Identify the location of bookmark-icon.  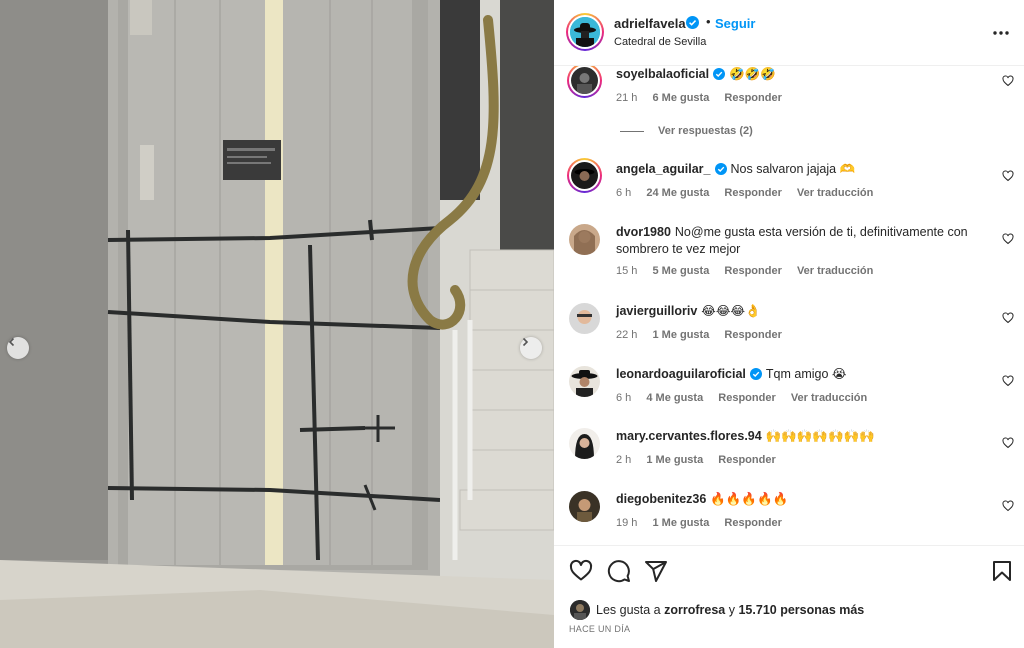
(1002, 571).